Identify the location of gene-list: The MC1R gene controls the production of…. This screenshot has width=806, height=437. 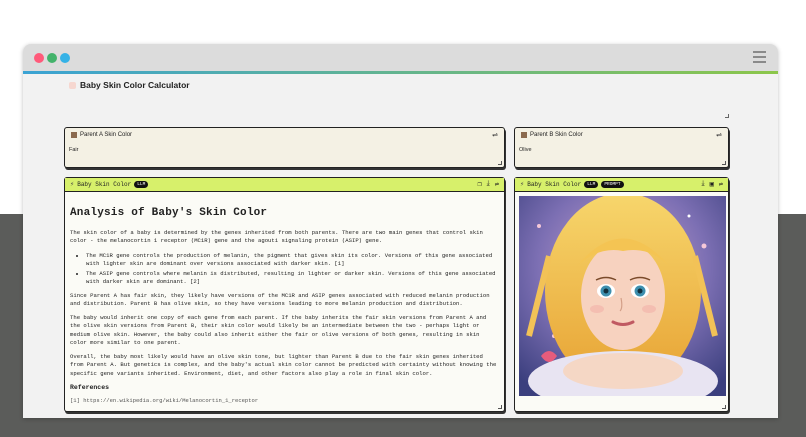
(292, 269).